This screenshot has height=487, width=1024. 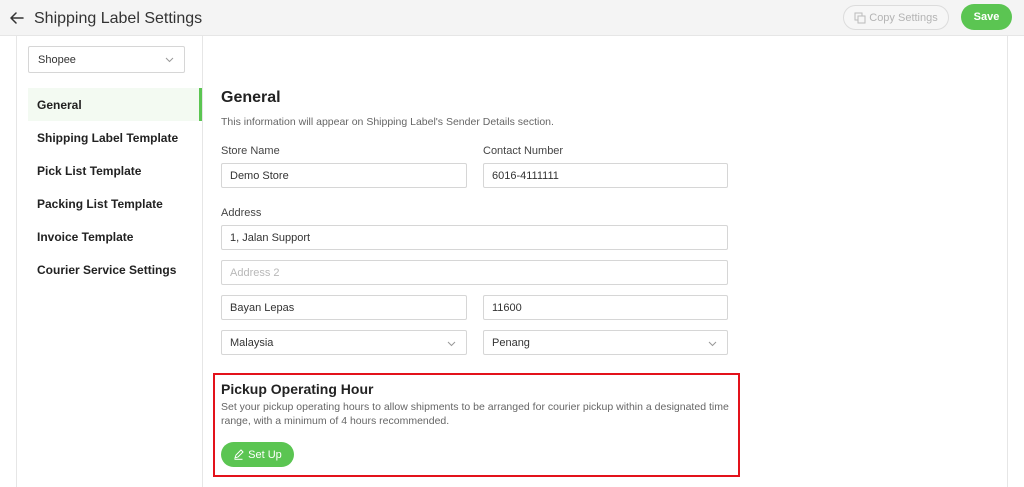 I want to click on country-select-value: Malaysia, so click(x=252, y=342).